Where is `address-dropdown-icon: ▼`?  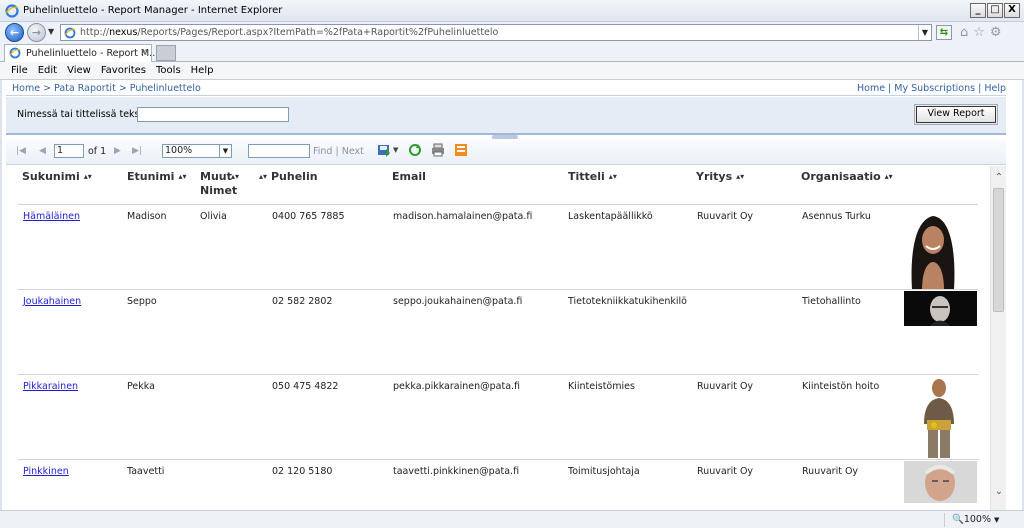
address-dropdown-icon: ▼ is located at coordinates (924, 32).